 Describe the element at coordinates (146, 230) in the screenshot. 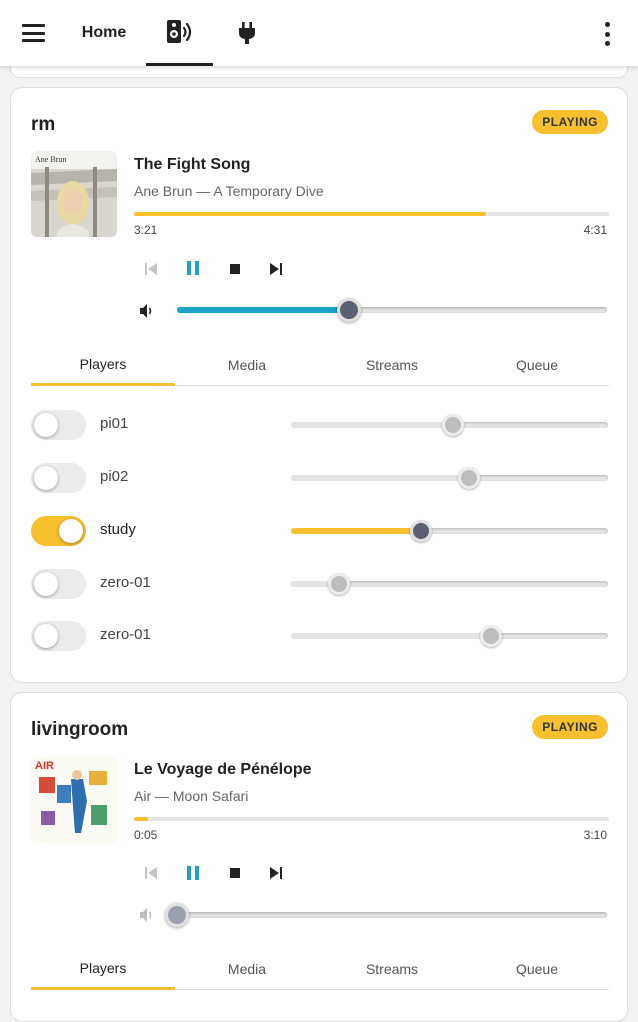

I see `elapsed-time: 3:21` at that location.